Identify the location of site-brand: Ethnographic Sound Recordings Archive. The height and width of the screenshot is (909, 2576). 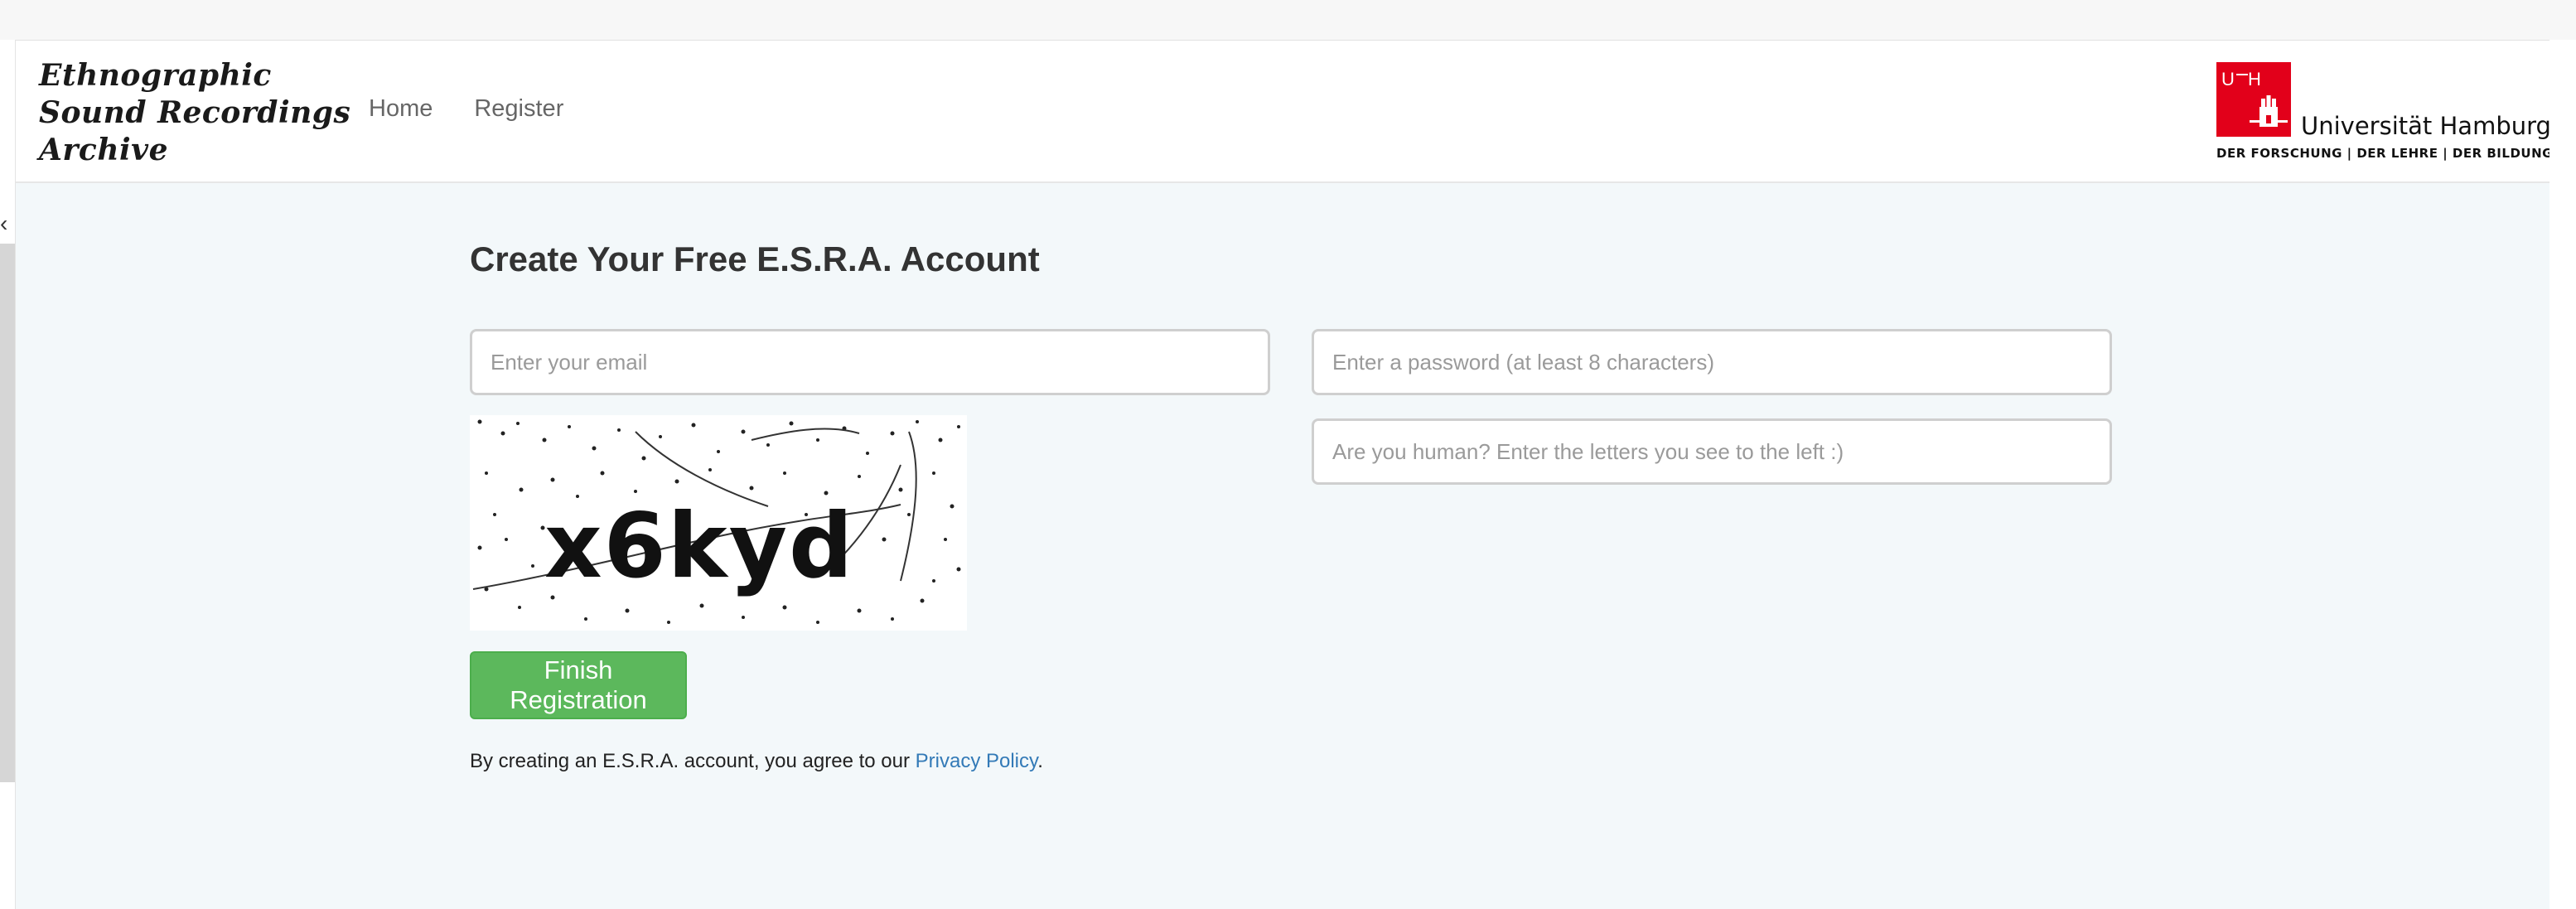
(194, 113).